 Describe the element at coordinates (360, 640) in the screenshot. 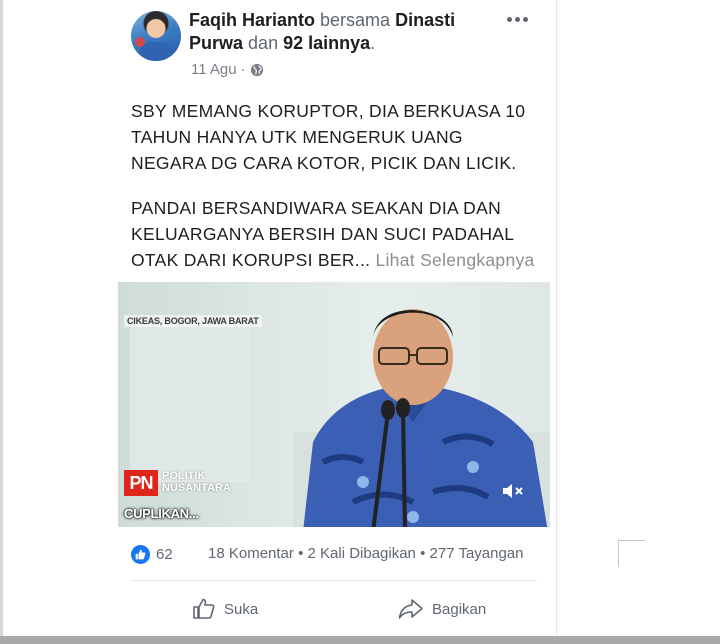

I see `screen-edge-bottom` at that location.